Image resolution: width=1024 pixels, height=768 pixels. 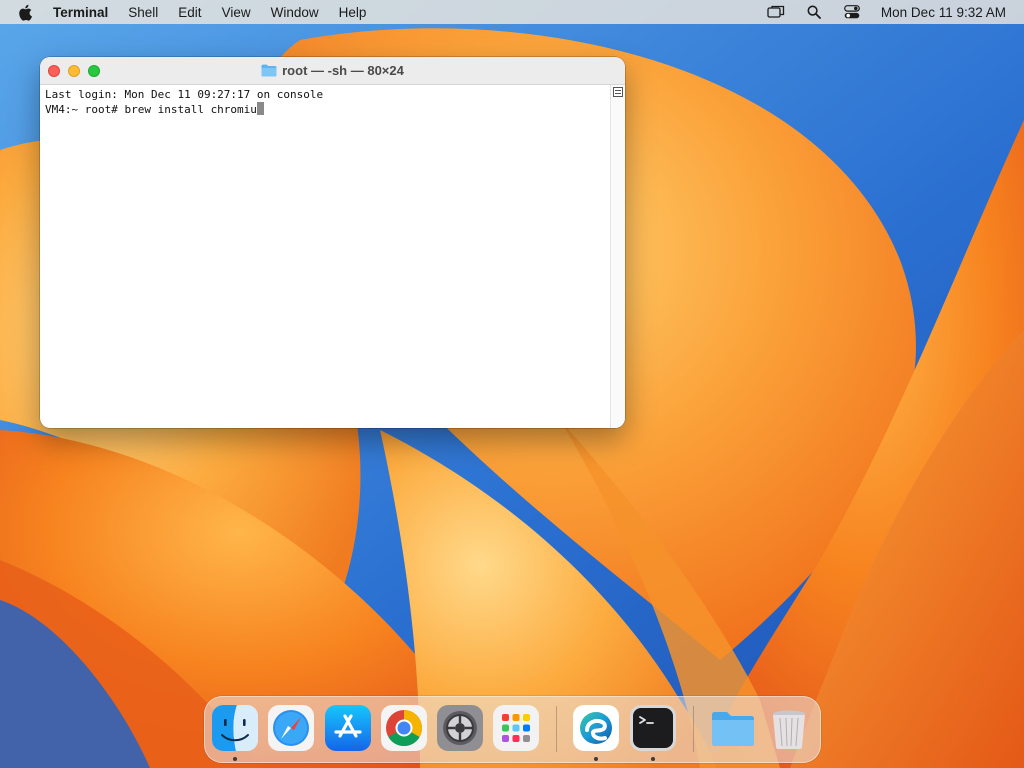 I want to click on text-cursor, so click(x=260, y=108).